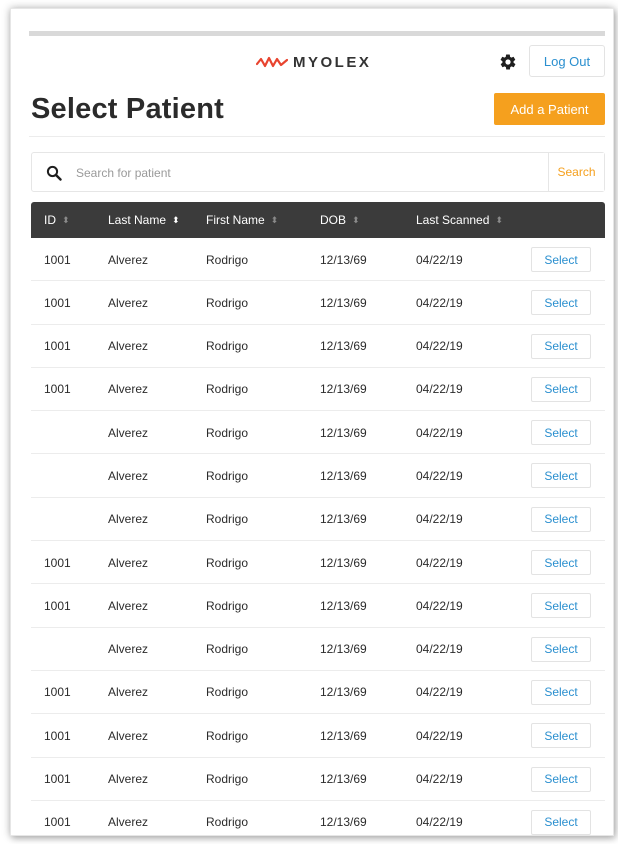 Image resolution: width=618 pixels, height=844 pixels. What do you see at coordinates (137, 220) in the screenshot?
I see `column-label: Last Name` at bounding box center [137, 220].